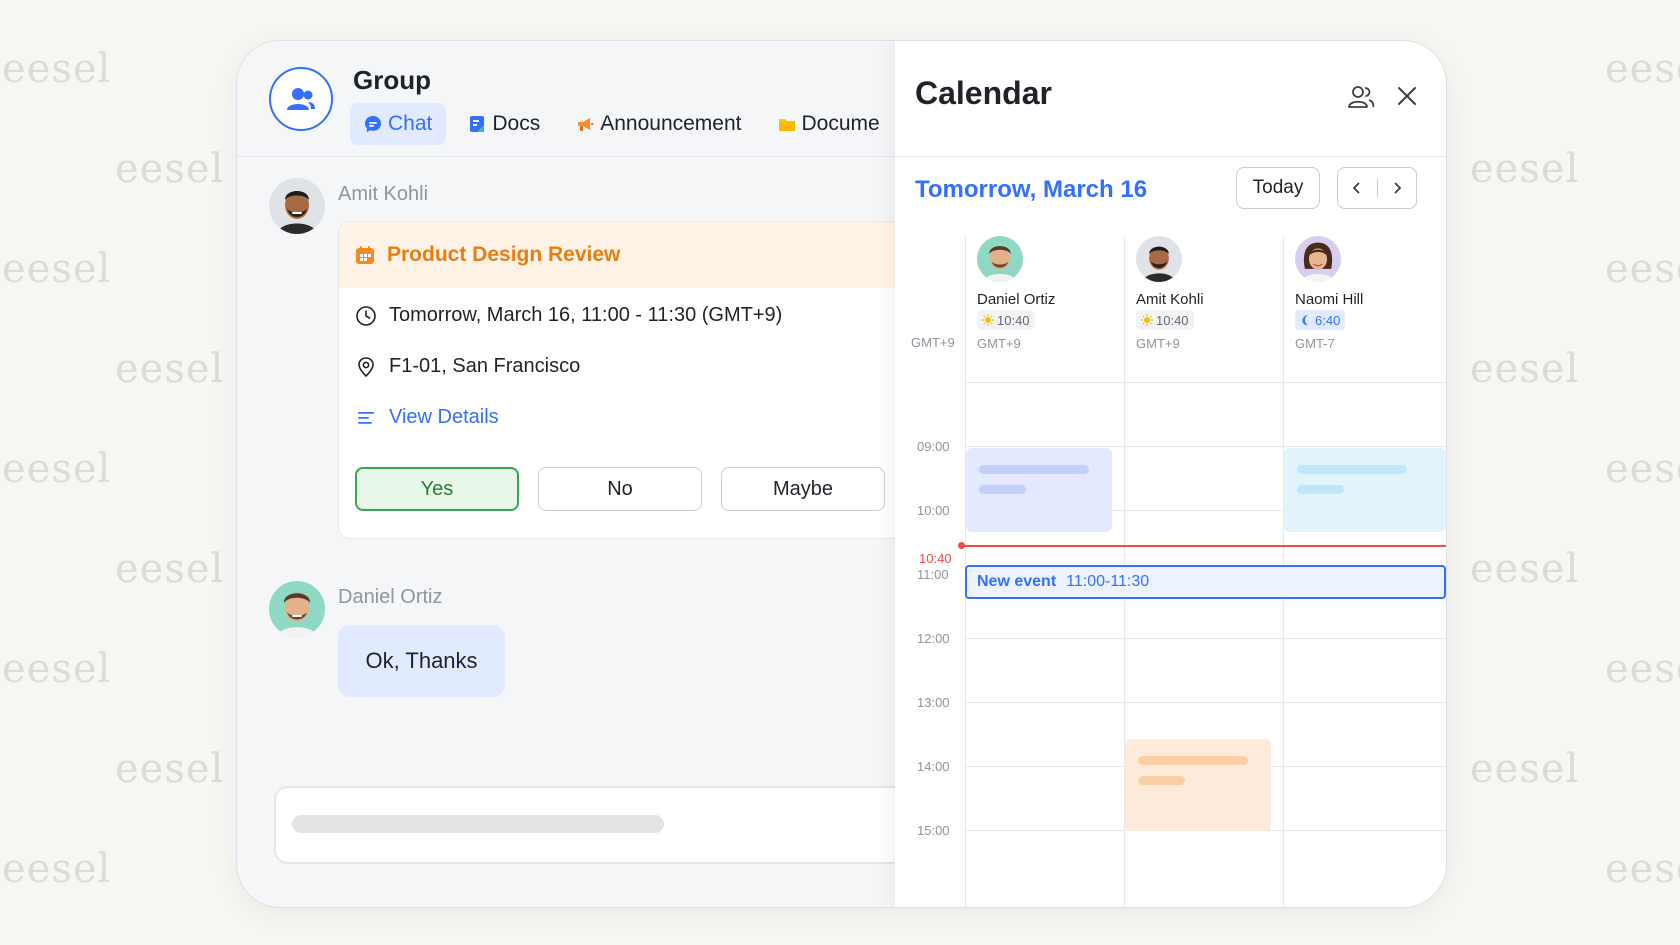  I want to click on current-time-line, so click(1203, 546).